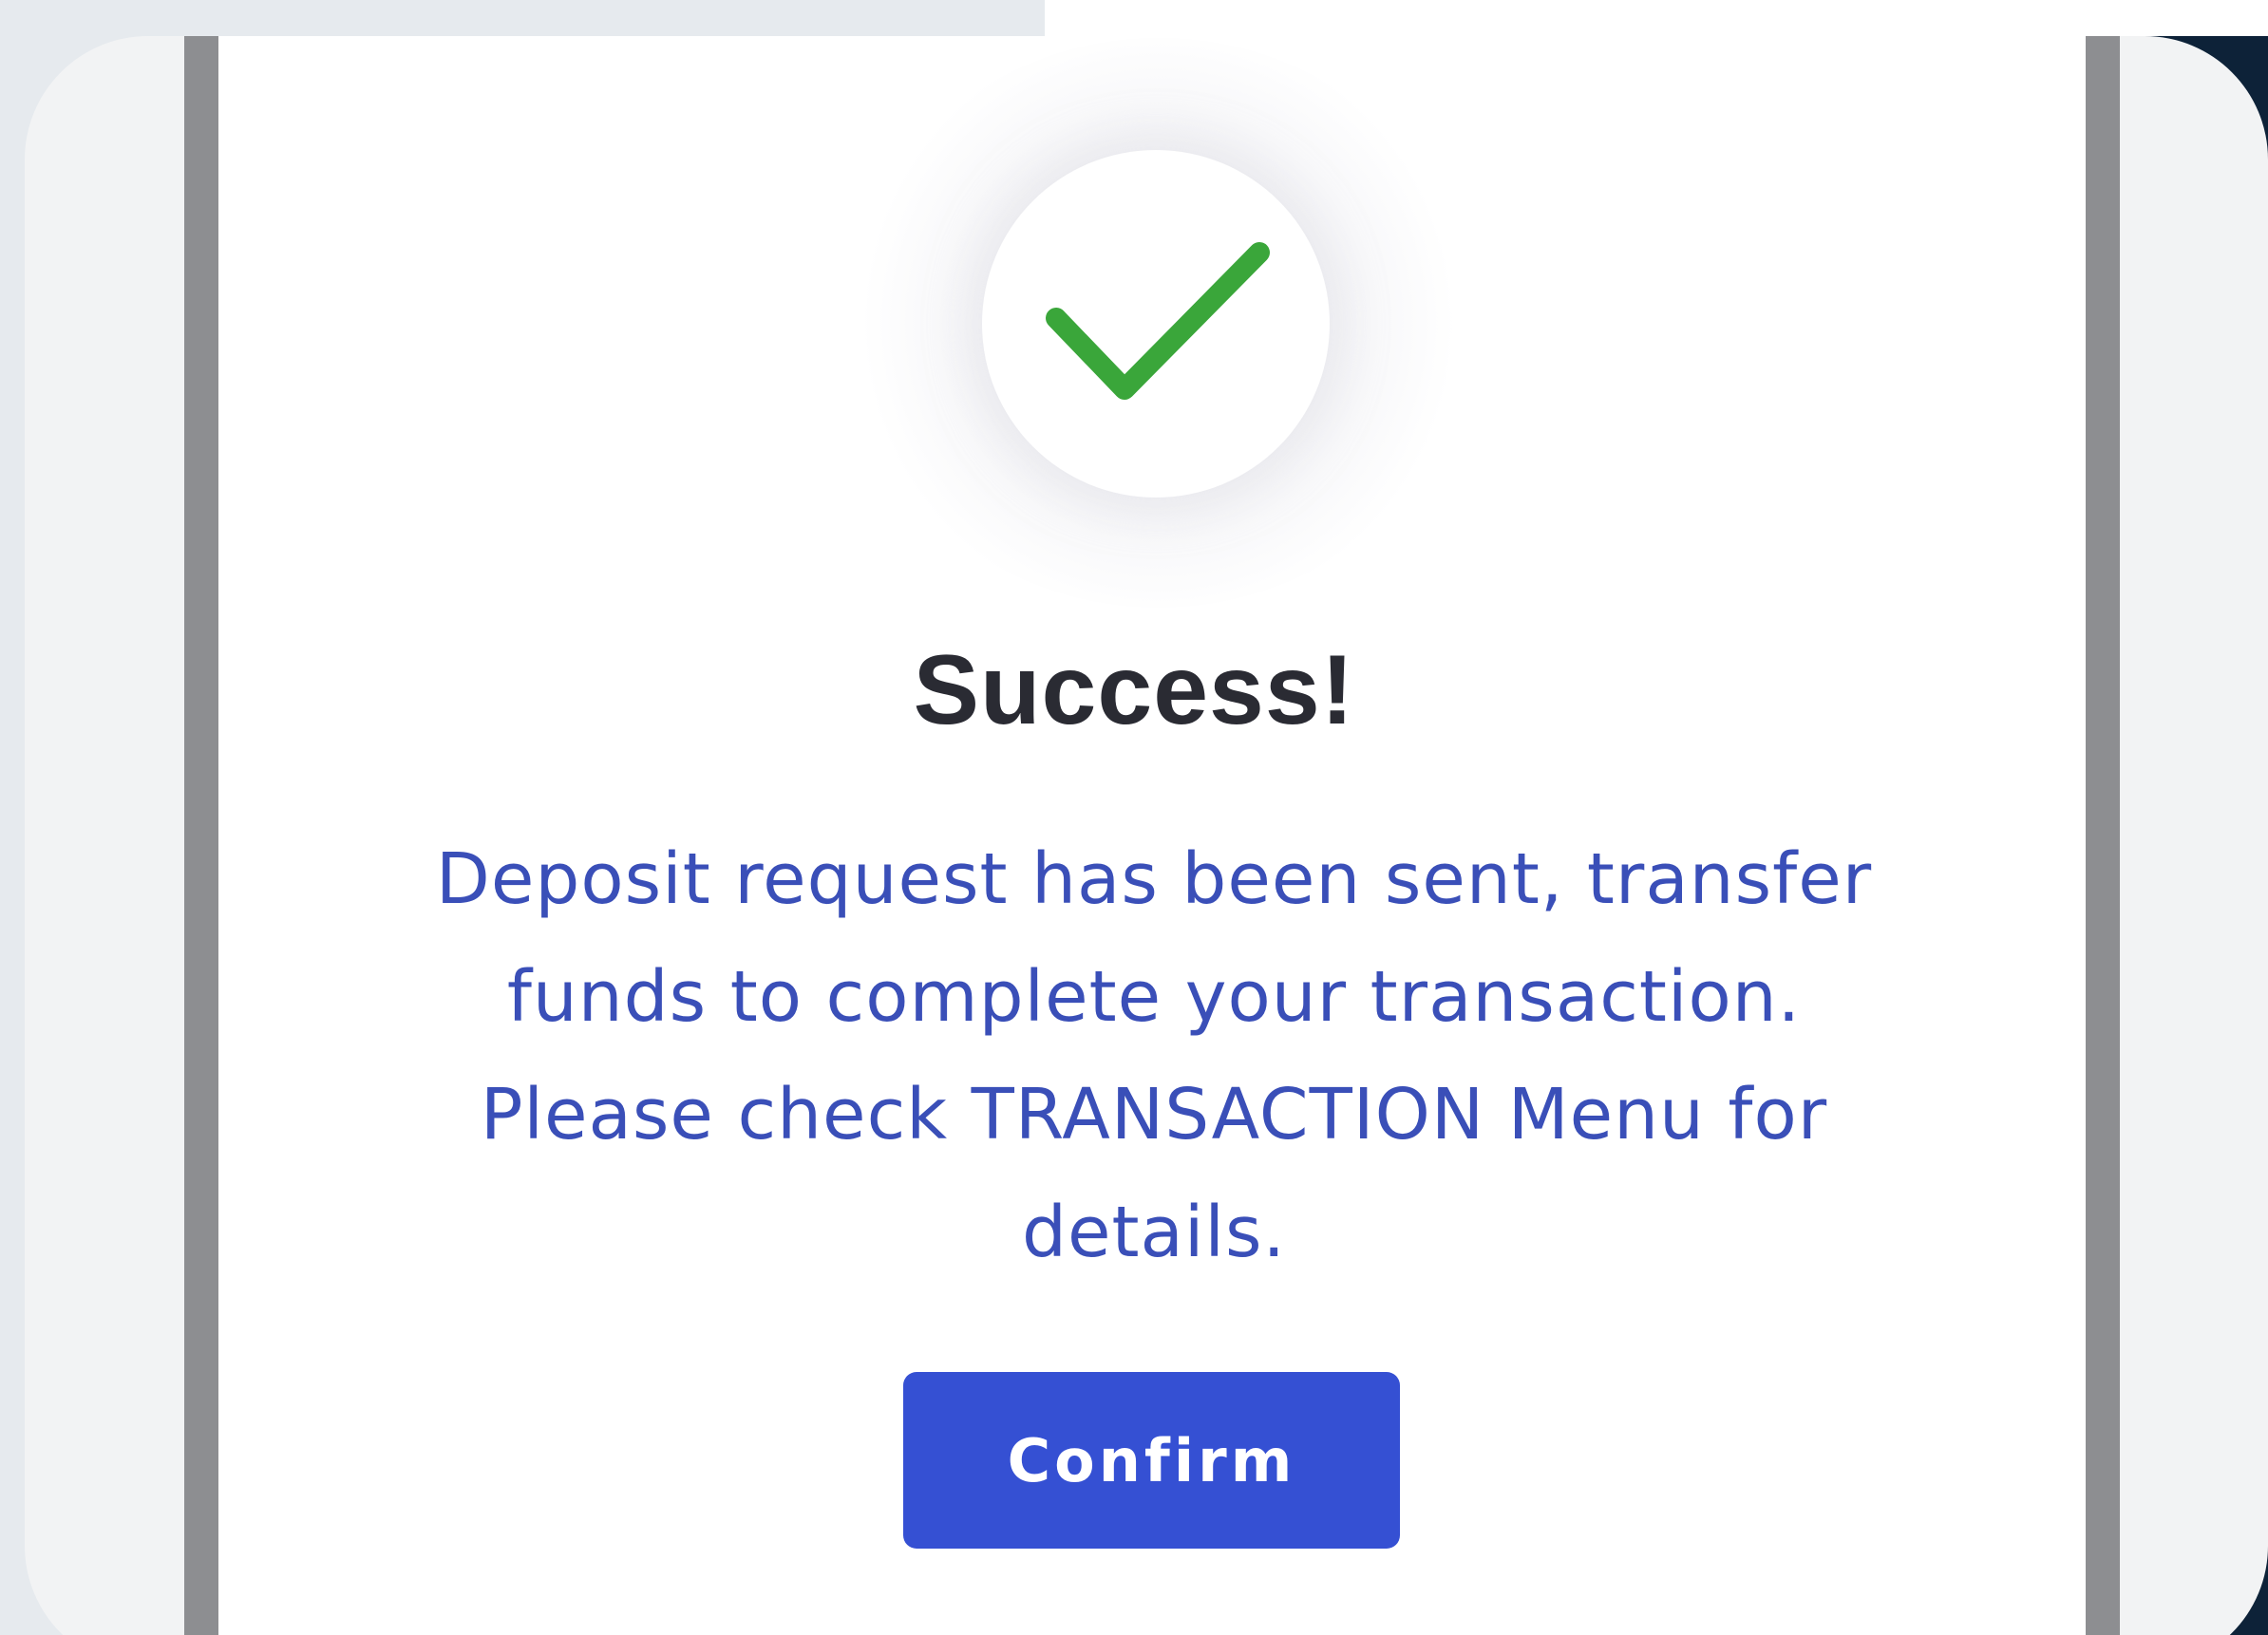 This screenshot has width=2268, height=1635. I want to click on confirm-button: Confirm, so click(1152, 1460).